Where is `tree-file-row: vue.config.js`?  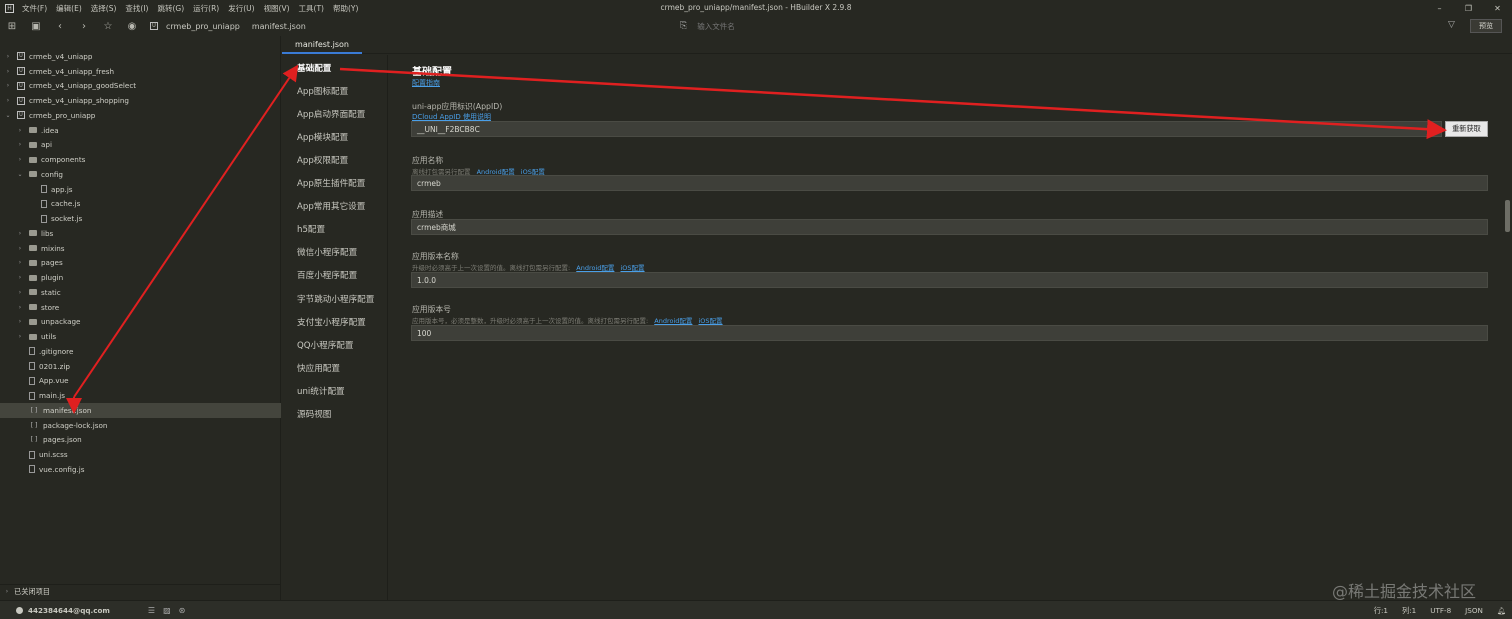 tree-file-row: vue.config.js is located at coordinates (140, 469).